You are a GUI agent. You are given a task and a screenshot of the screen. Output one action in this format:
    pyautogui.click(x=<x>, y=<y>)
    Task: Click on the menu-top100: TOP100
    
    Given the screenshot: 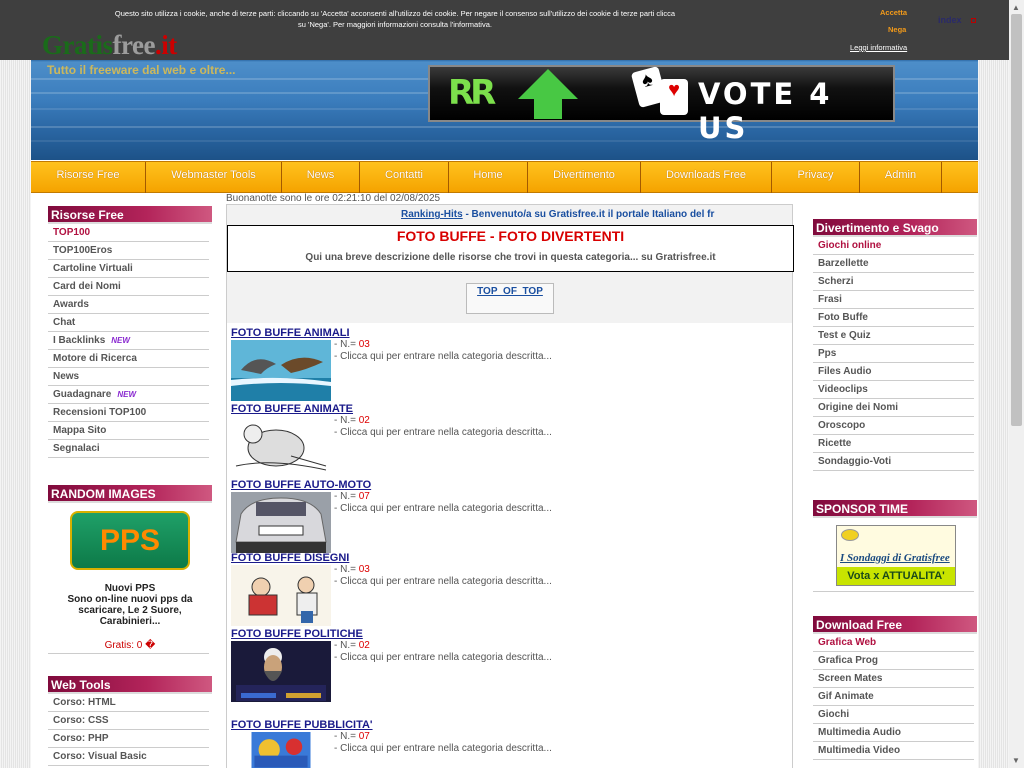 What is the action you would take?
    pyautogui.click(x=128, y=233)
    